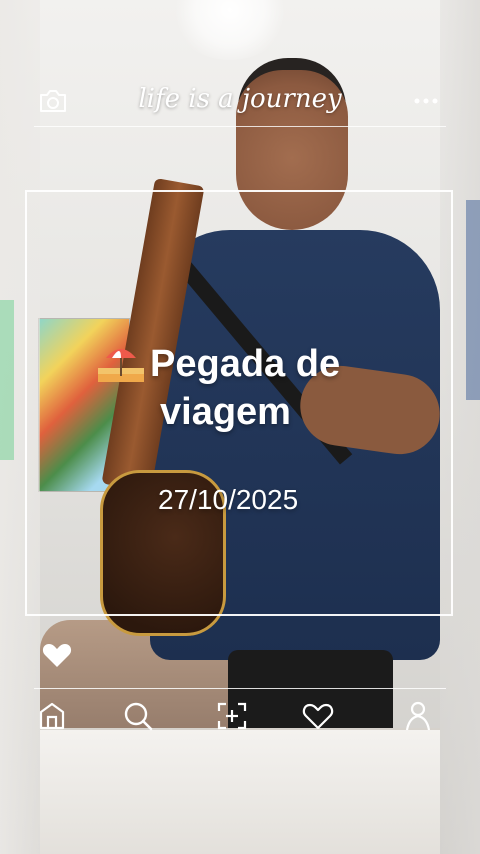  I want to click on top-bar: life is a journey, so click(240, 103).